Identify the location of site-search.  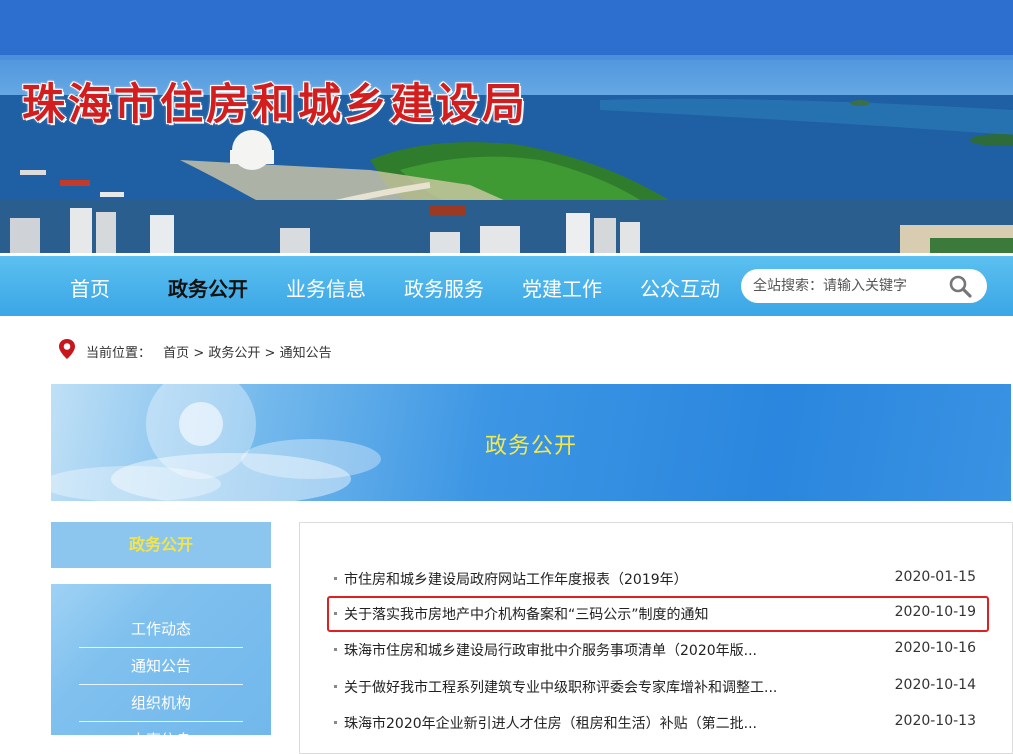
(864, 286).